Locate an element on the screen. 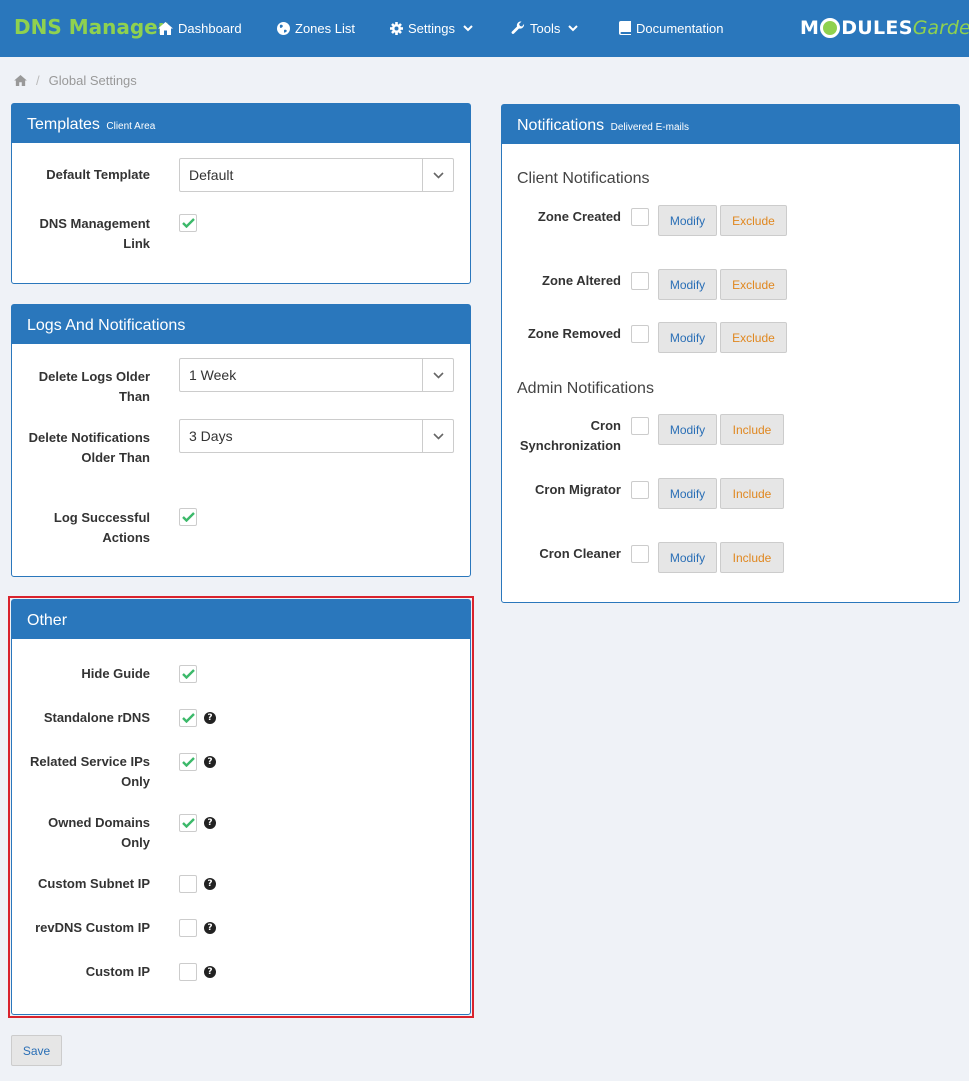  nav-settings: Settings is located at coordinates (431, 28).